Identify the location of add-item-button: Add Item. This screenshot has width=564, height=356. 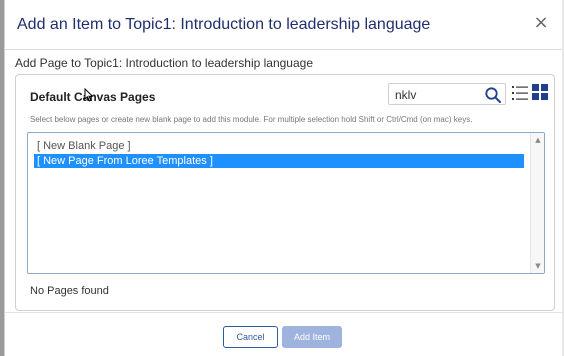
(312, 337).